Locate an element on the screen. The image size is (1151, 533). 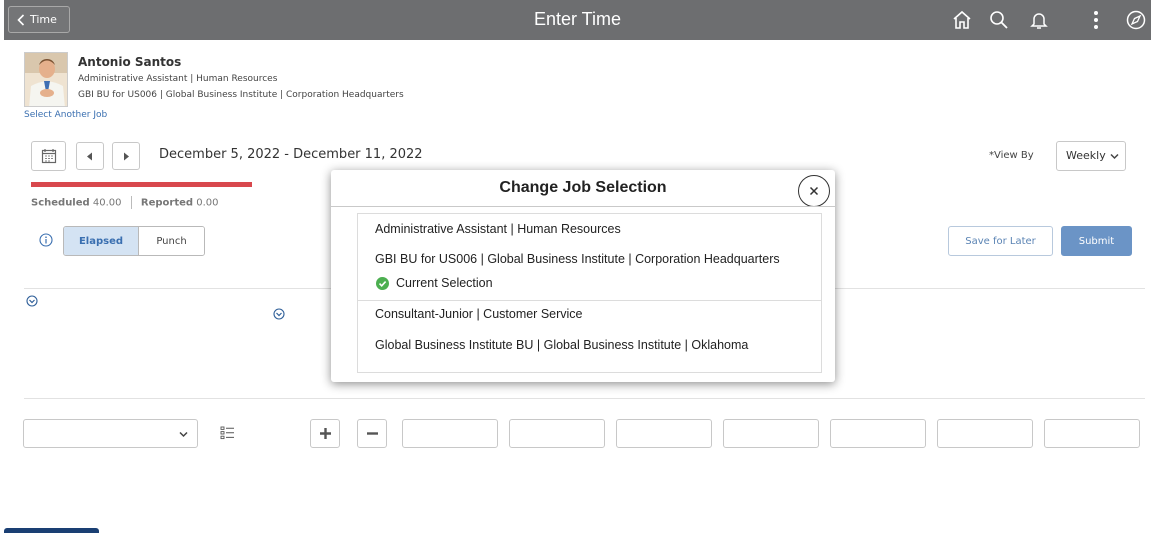
job-title-line: Consultant-Junior | Customer Service is located at coordinates (479, 314).